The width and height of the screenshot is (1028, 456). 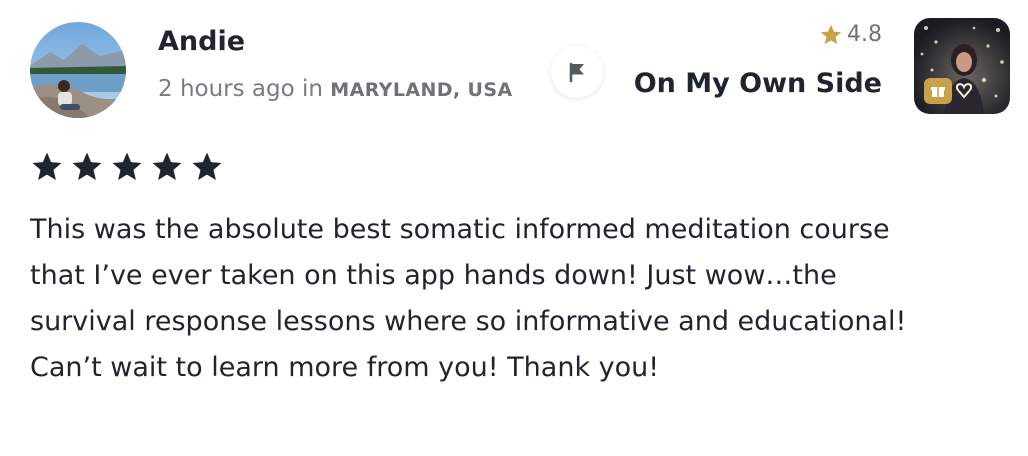 I want to click on course-rating-value: 4.8, so click(x=864, y=34).